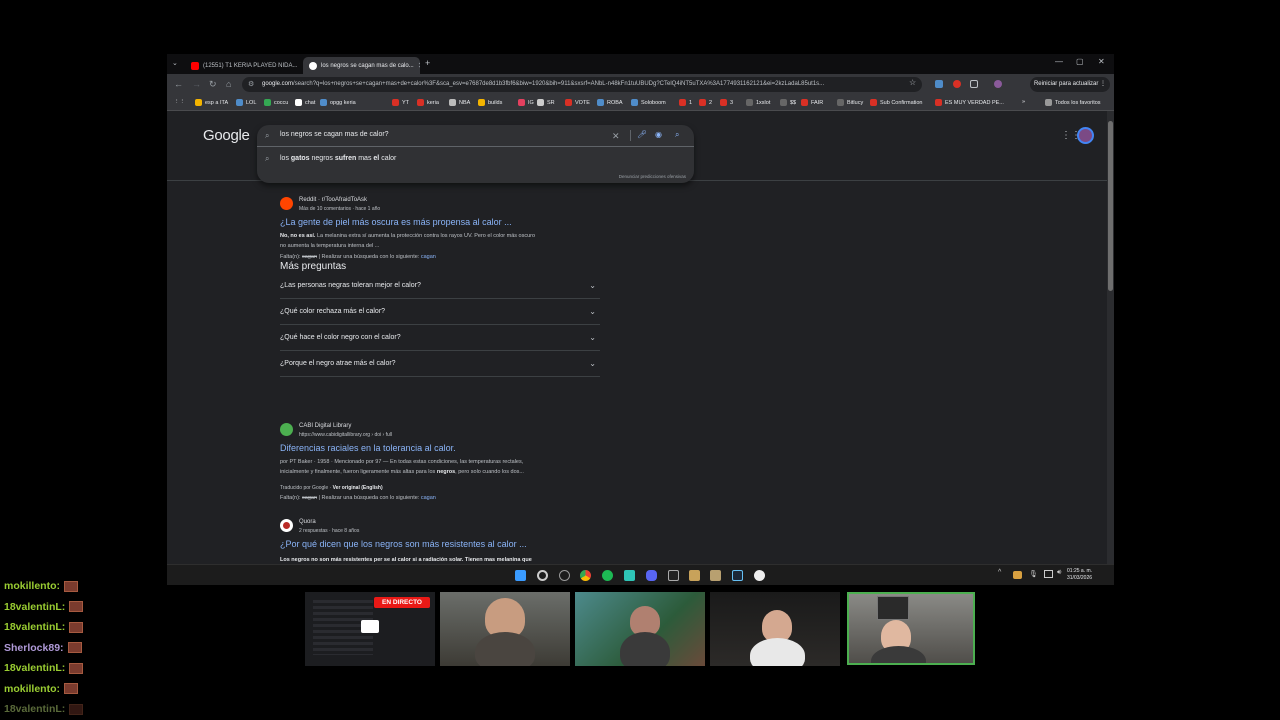 The image size is (1280, 720). I want to click on tray-app-icon, so click(1017, 575).